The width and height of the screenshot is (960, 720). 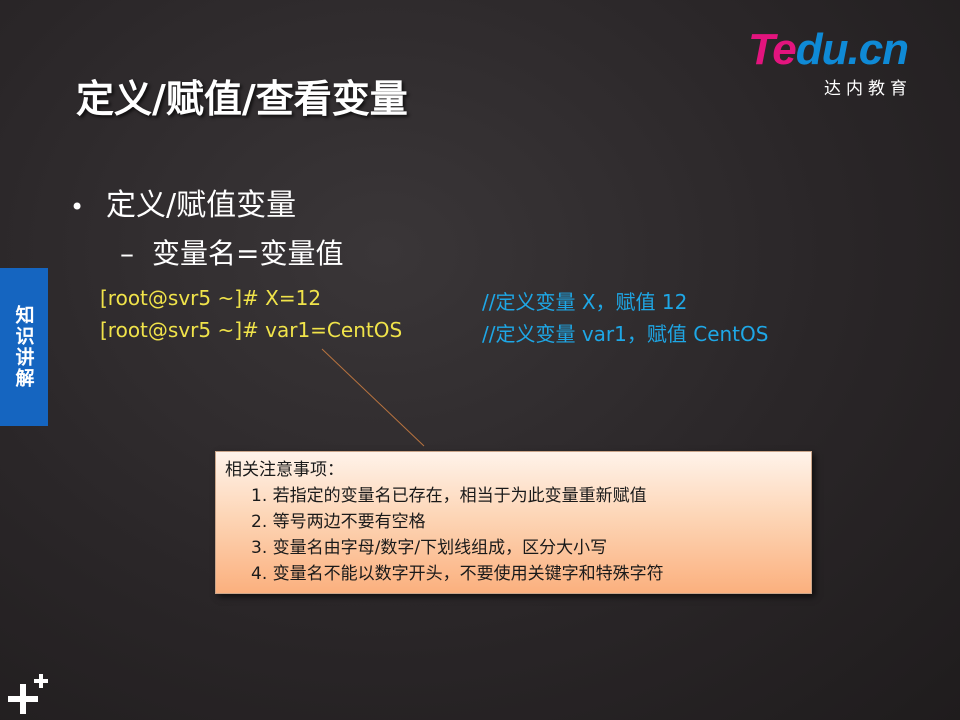 I want to click on side-tab: 知识讲解, so click(x=24, y=347).